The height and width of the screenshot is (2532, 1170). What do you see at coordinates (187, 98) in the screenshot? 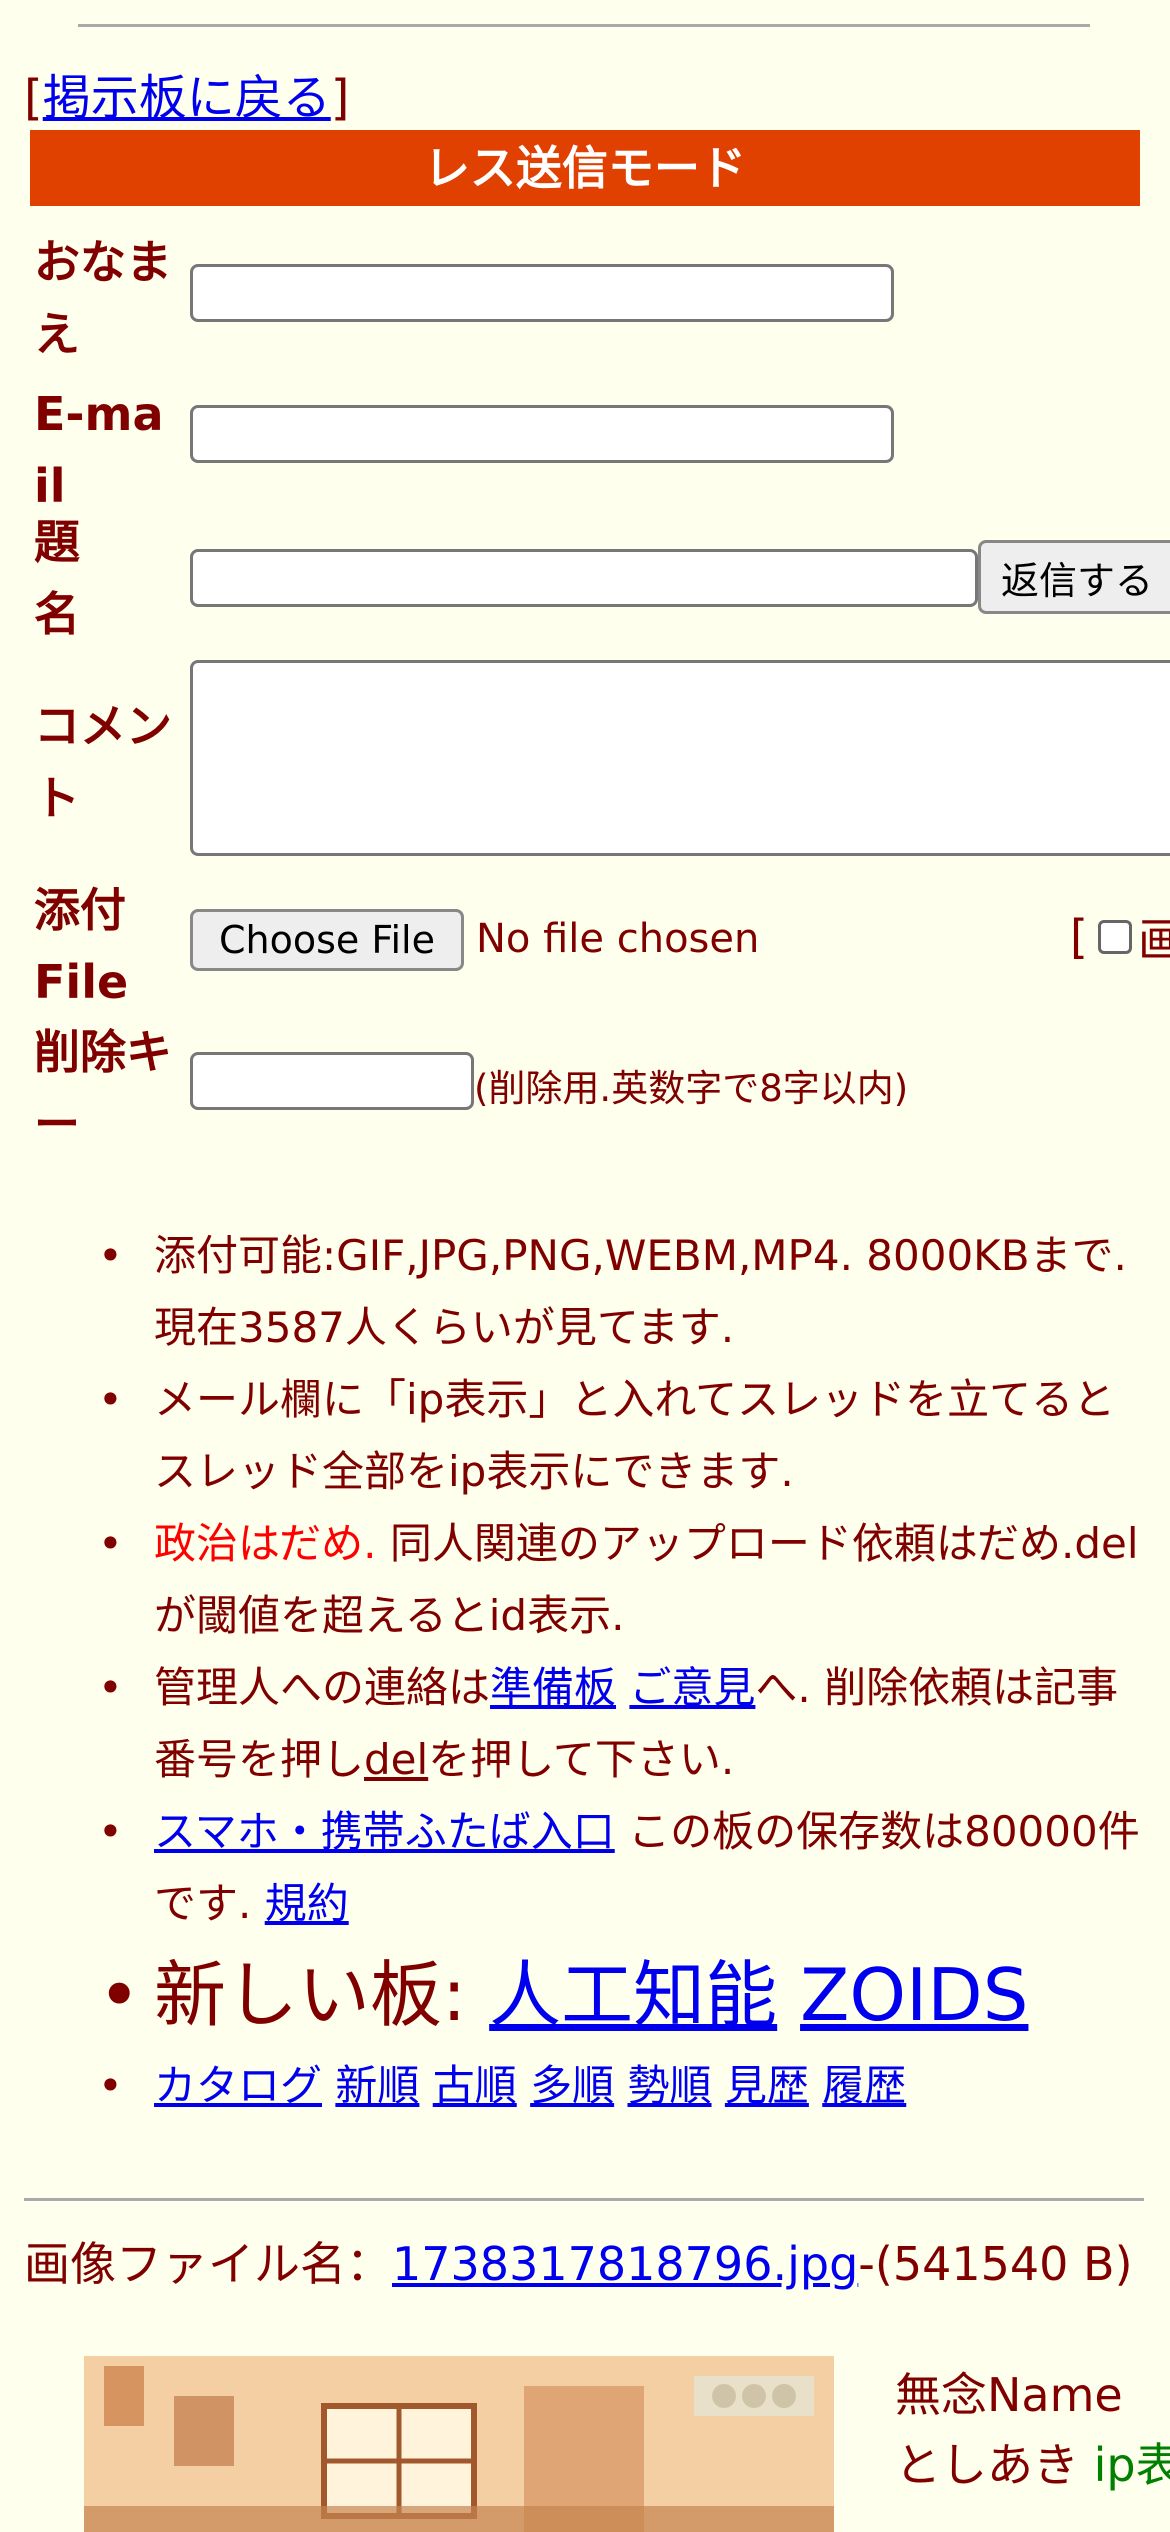
I see `back-to-board-link: 掲示板に戻る` at bounding box center [187, 98].